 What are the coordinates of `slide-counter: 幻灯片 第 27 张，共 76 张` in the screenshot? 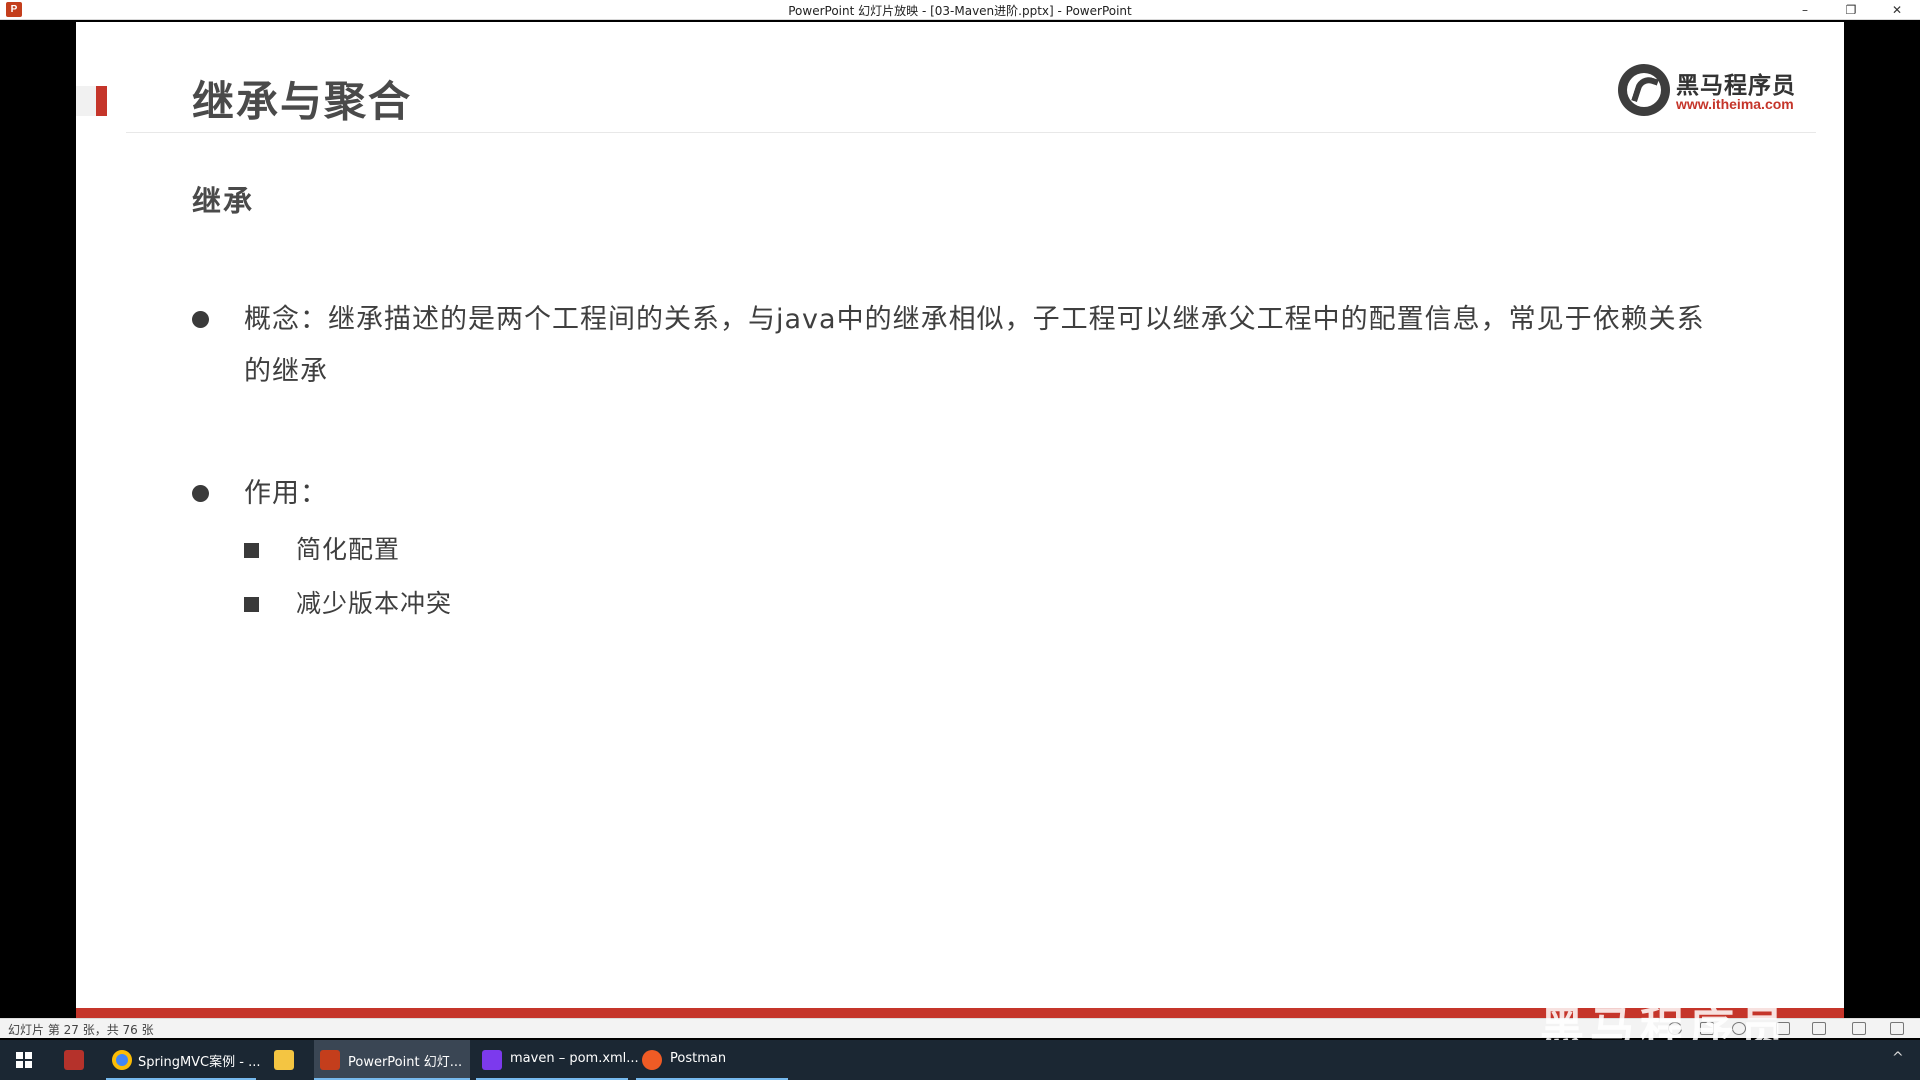 It's located at (81, 1030).